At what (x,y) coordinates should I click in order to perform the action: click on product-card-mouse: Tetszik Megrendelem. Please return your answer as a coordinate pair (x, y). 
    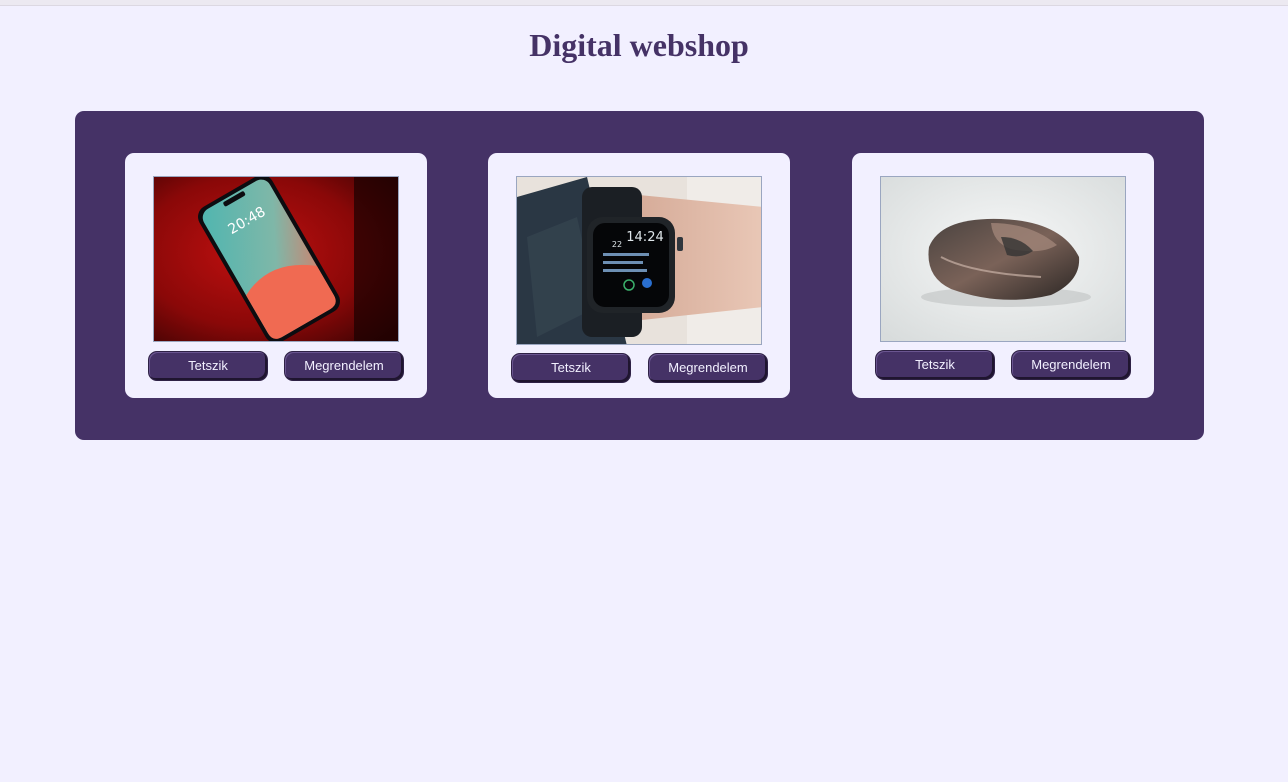
    Looking at the image, I should click on (1003, 275).